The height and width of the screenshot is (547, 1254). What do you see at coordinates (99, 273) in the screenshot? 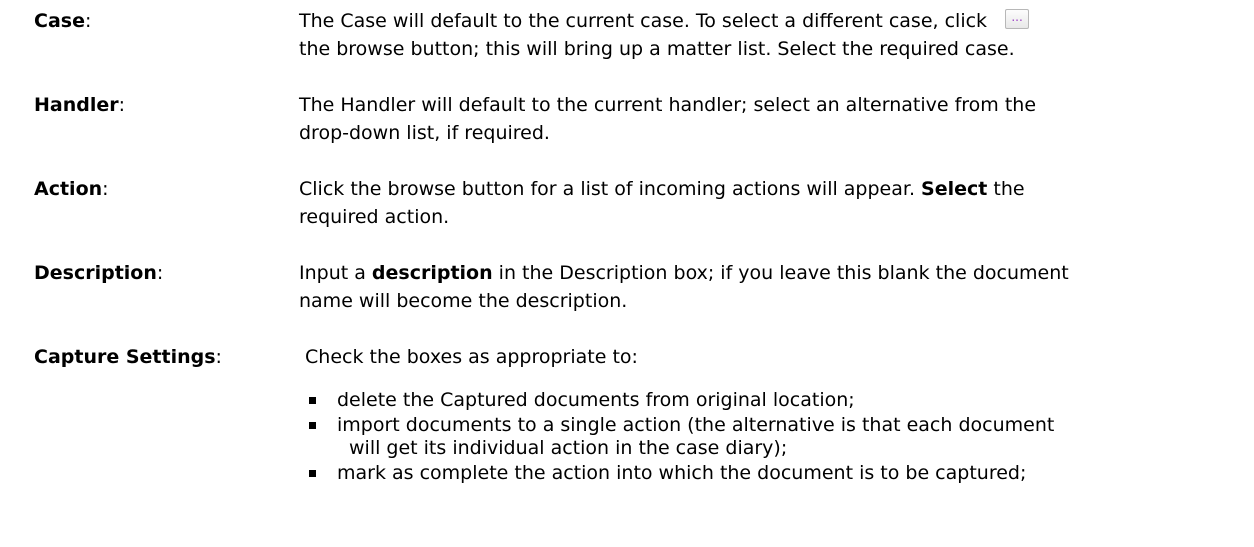
I see `term-description: Description:` at bounding box center [99, 273].